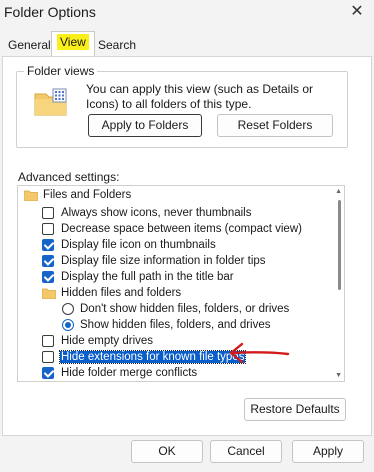  I want to click on option-label: Hide extensions for known file types, so click(152, 357).